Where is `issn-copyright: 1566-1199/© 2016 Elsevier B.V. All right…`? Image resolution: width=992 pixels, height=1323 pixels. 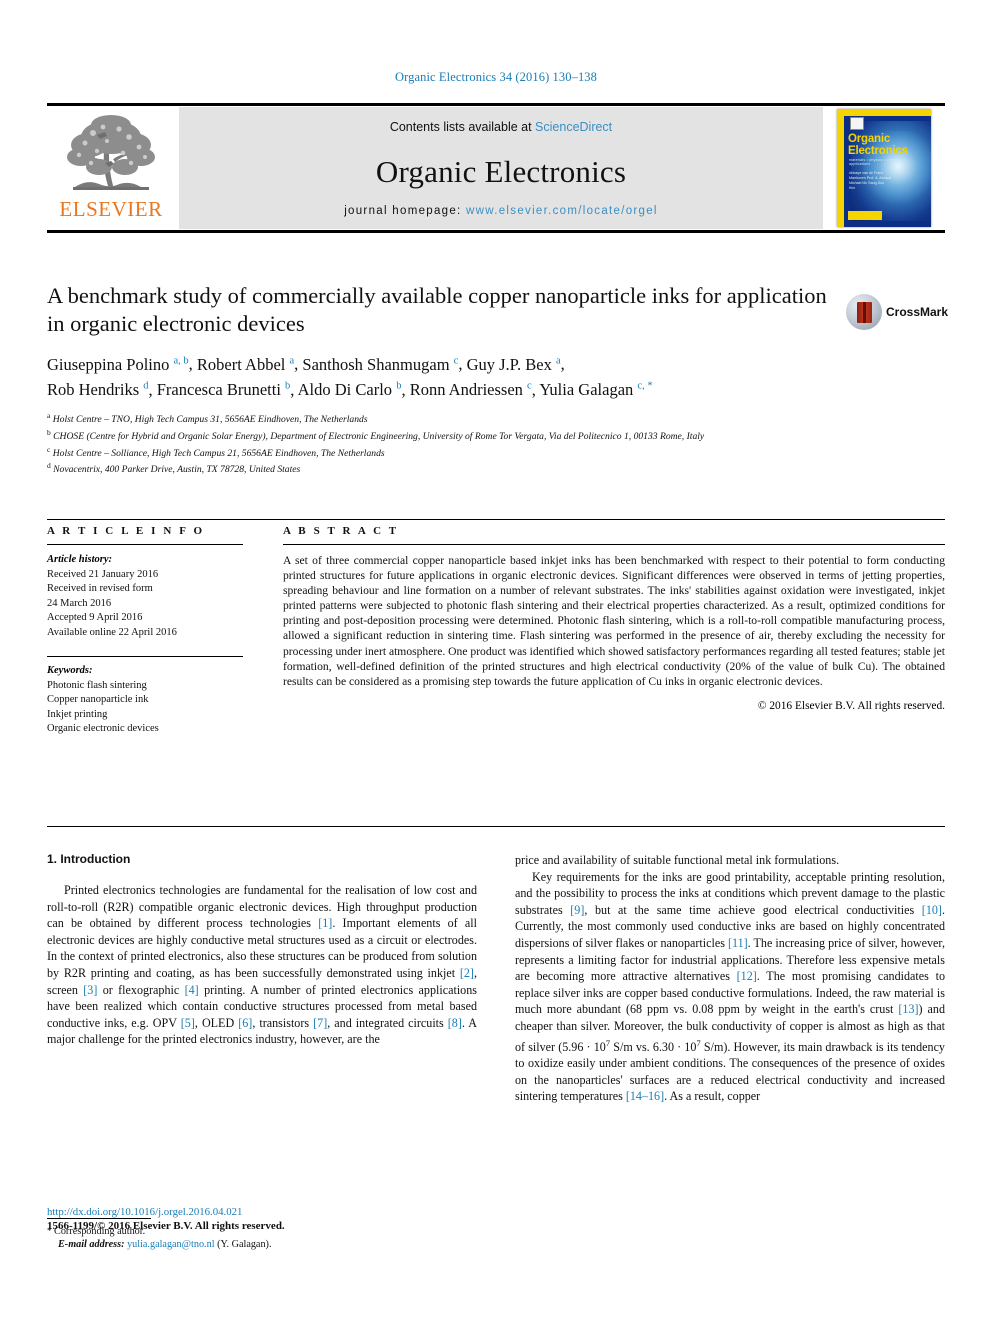 issn-copyright: 1566-1199/© 2016 Elsevier B.V. All right… is located at coordinates (166, 1226).